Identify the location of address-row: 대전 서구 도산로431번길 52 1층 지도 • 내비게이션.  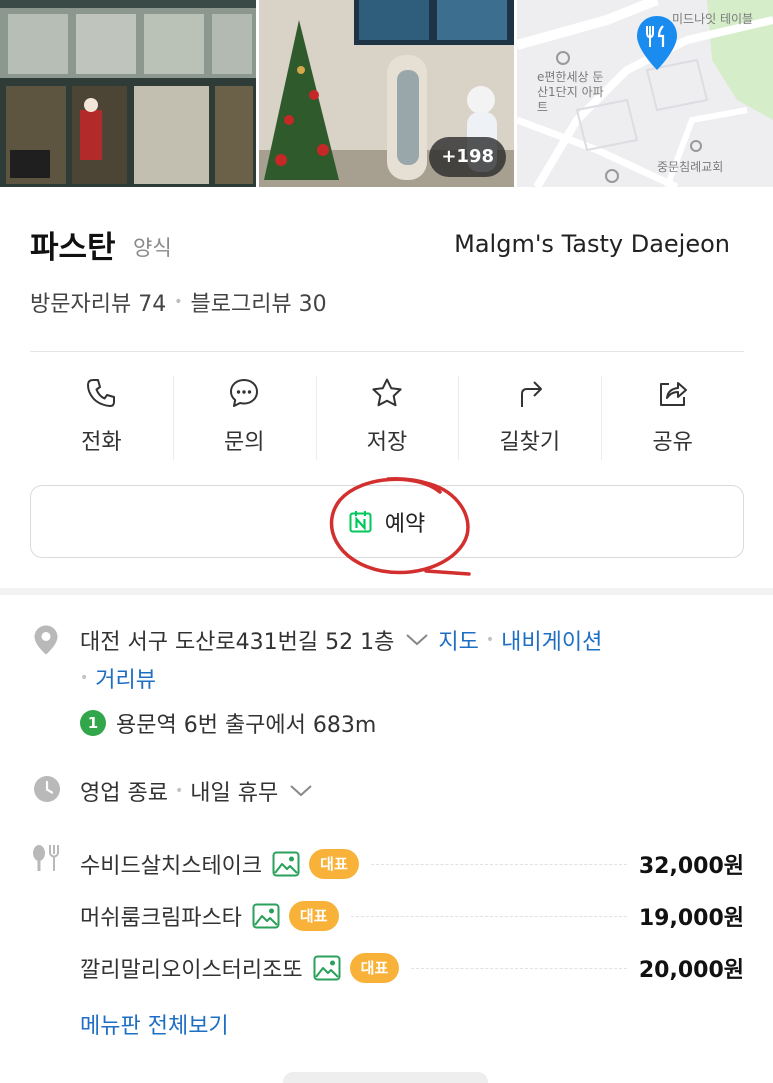
(341, 640).